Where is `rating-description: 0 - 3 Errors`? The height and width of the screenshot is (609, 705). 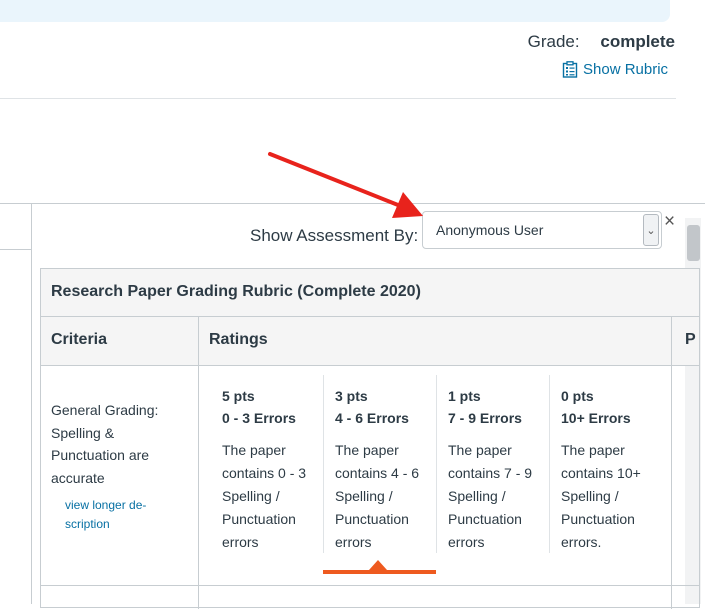
rating-description: 0 - 3 Errors is located at coordinates (259, 418).